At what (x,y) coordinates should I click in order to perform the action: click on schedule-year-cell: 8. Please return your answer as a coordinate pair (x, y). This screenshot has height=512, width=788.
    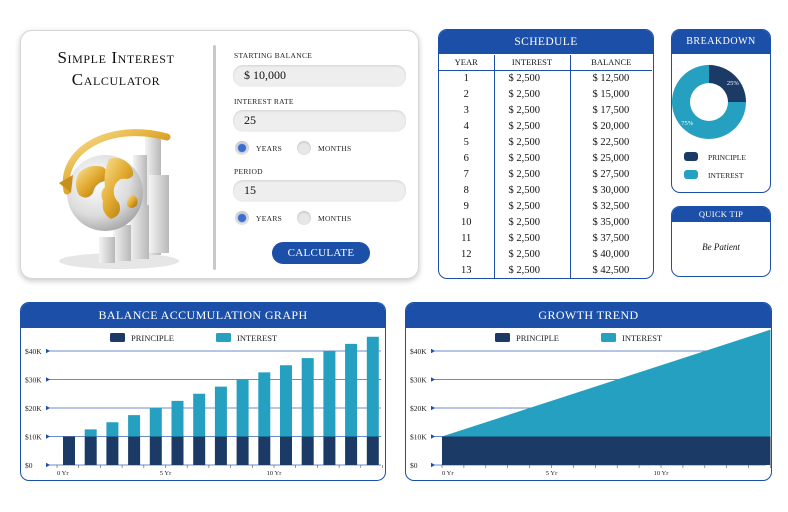
    Looking at the image, I should click on (466, 190).